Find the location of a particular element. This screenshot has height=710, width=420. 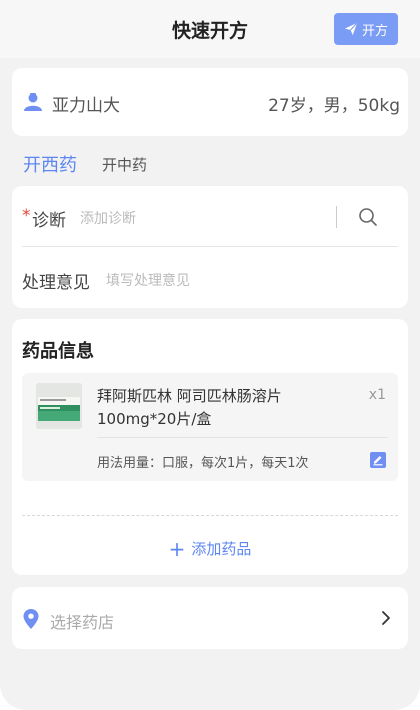

diagnosis-input: 添加诊断 is located at coordinates (108, 218).